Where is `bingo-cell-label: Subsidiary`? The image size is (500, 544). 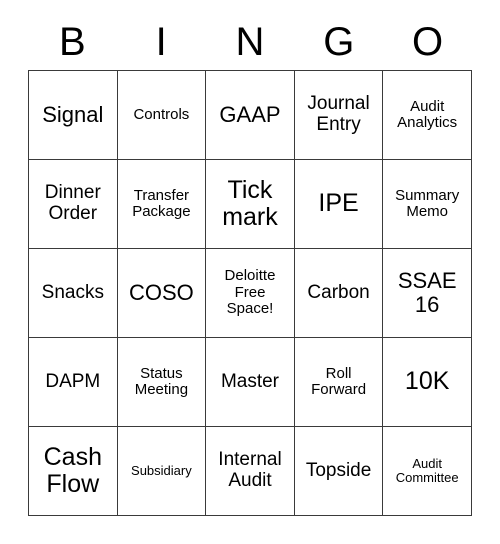 bingo-cell-label: Subsidiary is located at coordinates (161, 470).